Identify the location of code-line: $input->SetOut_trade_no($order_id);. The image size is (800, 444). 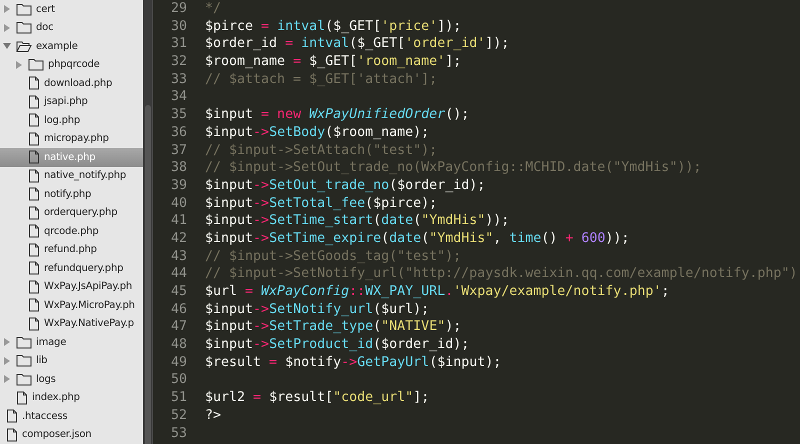
(345, 185).